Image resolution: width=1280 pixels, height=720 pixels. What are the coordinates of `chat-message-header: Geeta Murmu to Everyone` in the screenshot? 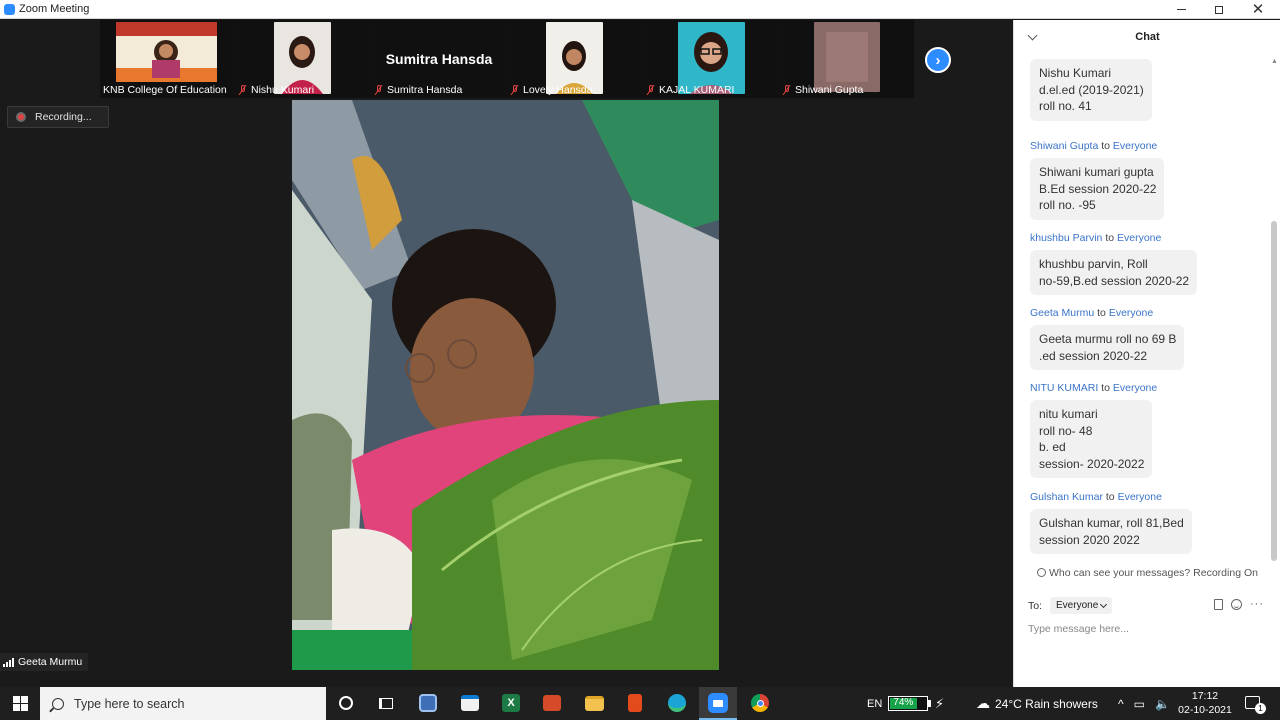 It's located at (1092, 313).